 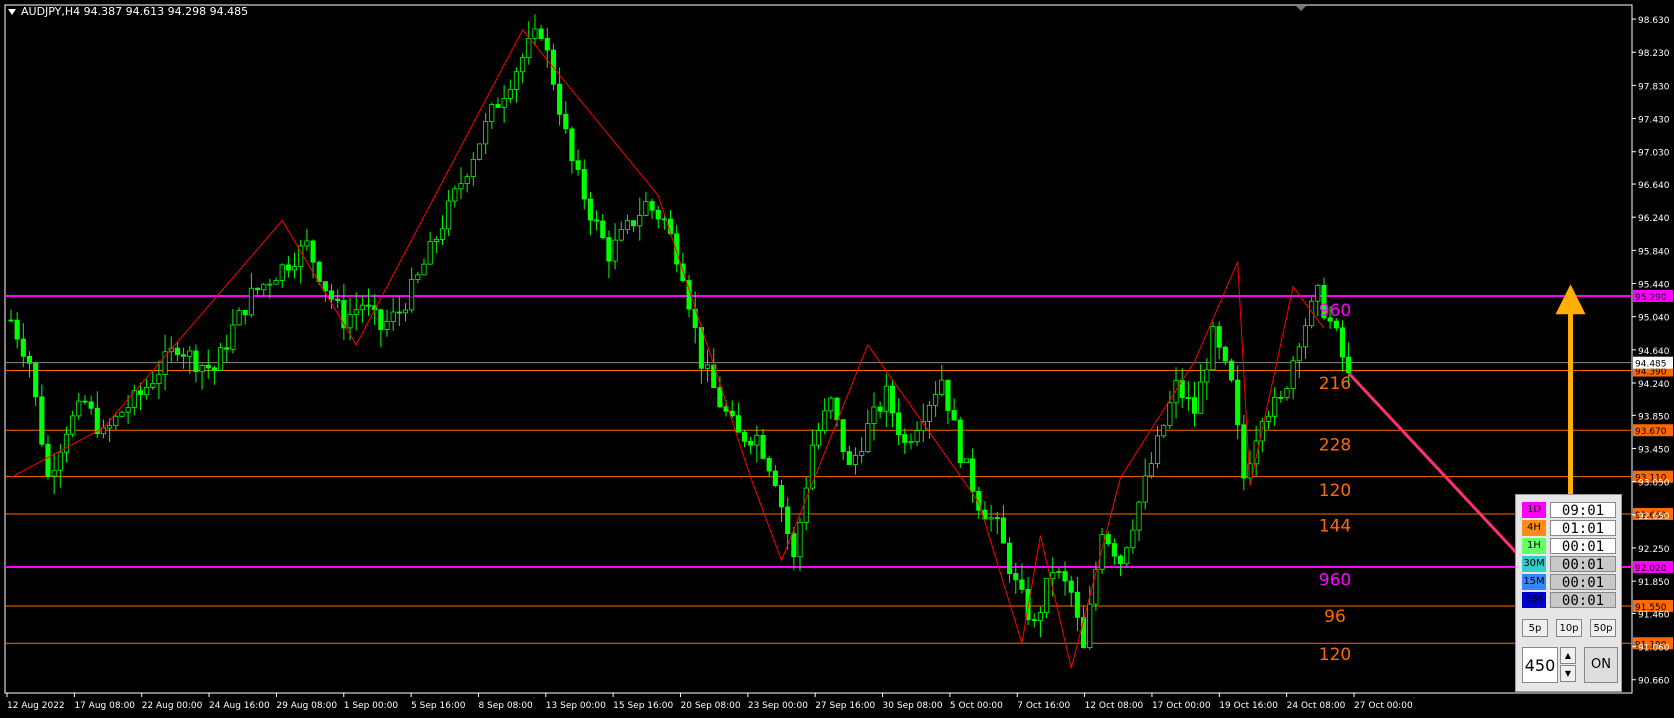 What do you see at coordinates (12, 12) in the screenshot?
I see `dropdown-triangle-icon` at bounding box center [12, 12].